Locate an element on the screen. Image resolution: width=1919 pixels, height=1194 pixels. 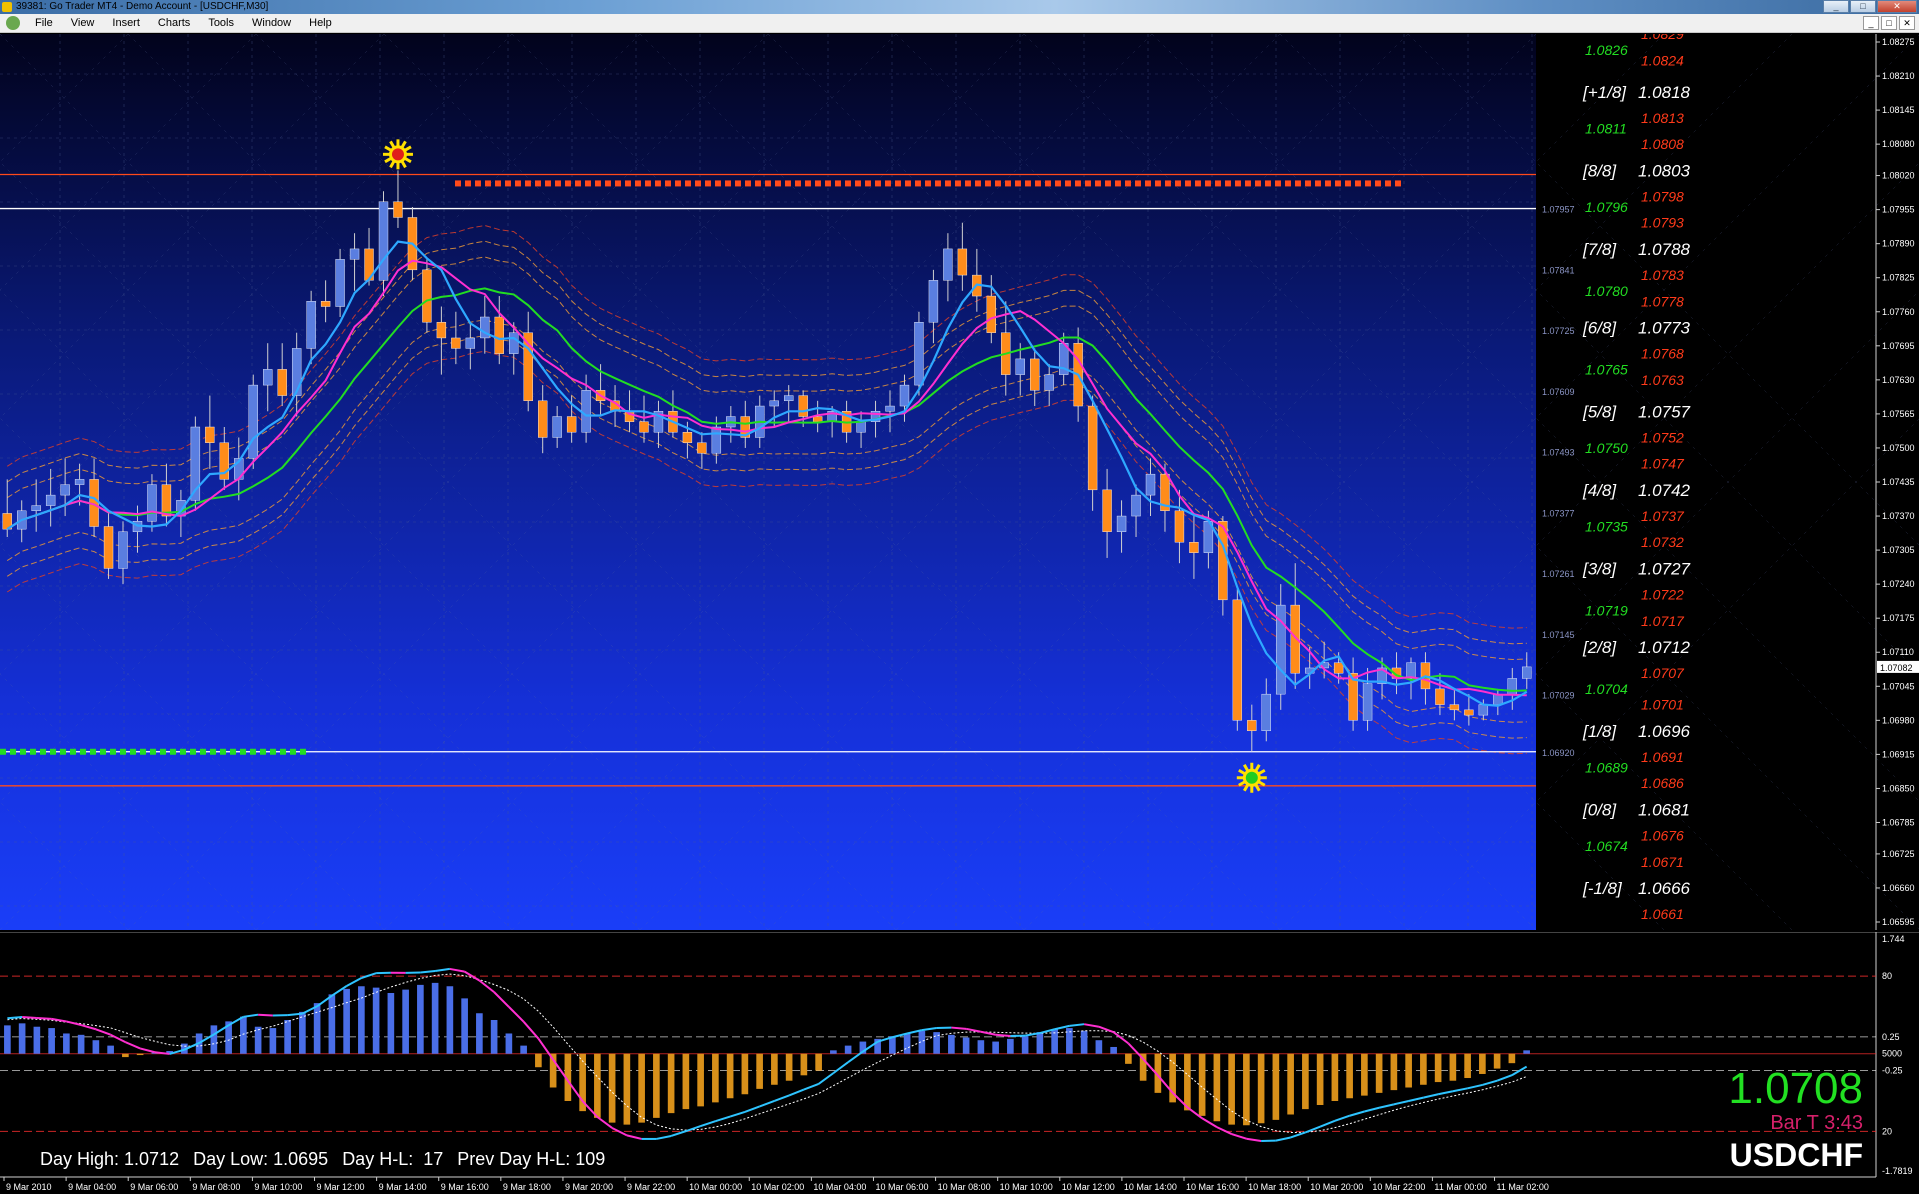
minimize-button: _ is located at coordinates (1836, 6).